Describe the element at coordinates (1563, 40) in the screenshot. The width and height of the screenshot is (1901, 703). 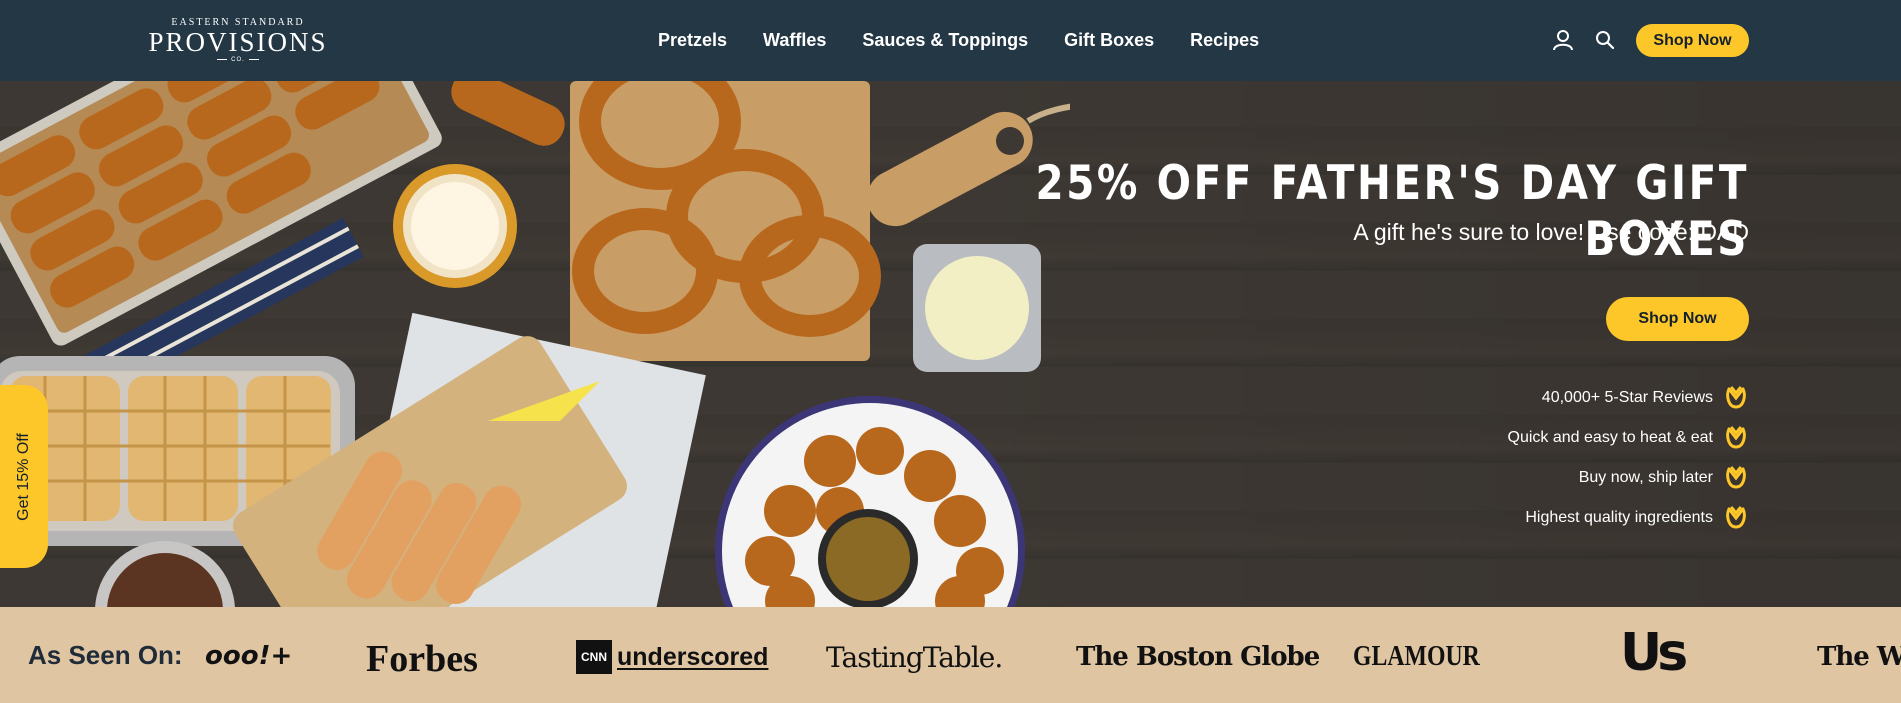
I see `user-icon` at that location.